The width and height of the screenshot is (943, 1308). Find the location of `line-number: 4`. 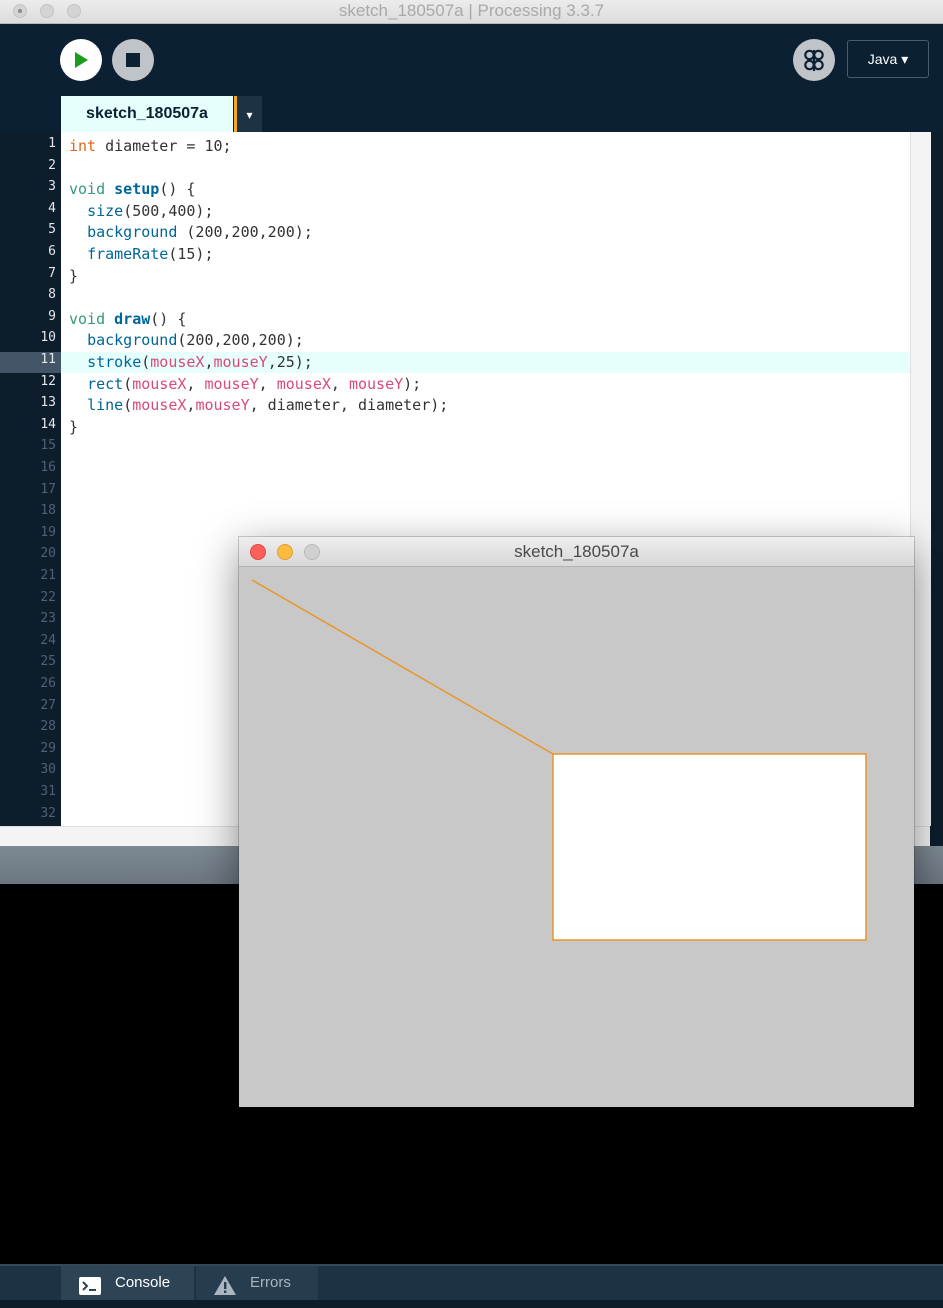

line-number: 4 is located at coordinates (52, 208).